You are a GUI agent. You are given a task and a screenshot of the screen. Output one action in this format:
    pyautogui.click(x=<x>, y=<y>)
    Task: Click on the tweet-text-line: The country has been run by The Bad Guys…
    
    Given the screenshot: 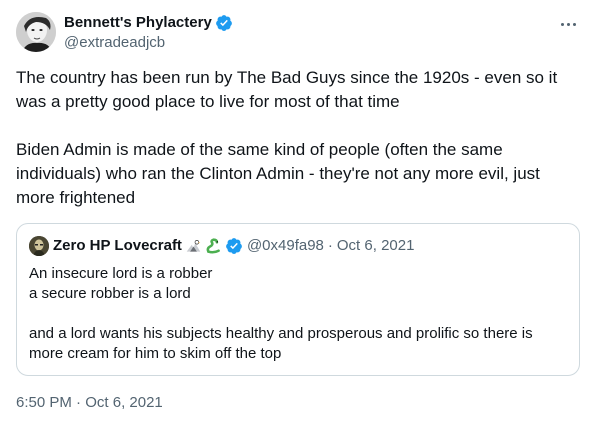 What is the action you would take?
    pyautogui.click(x=287, y=77)
    